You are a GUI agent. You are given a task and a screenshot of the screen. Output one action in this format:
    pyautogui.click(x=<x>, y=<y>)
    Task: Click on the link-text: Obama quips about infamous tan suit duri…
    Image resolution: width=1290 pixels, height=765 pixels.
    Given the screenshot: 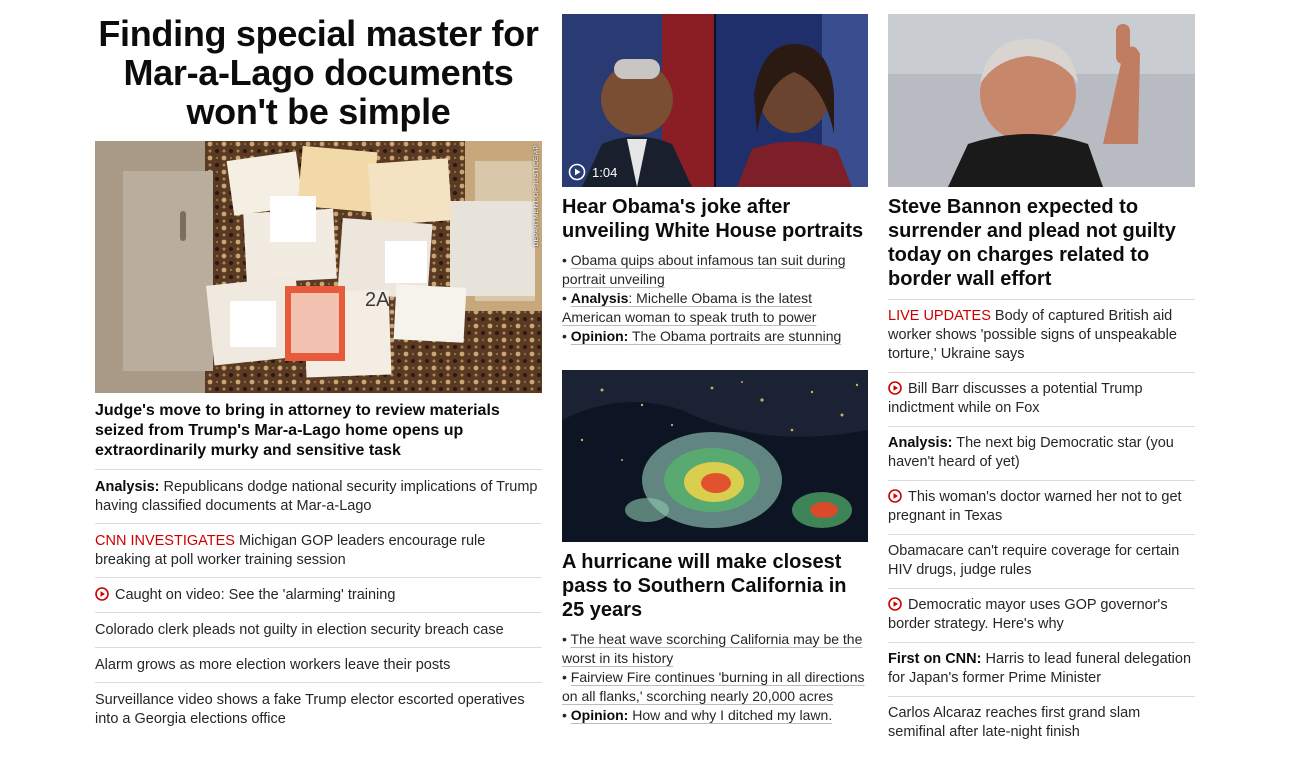 What is the action you would take?
    pyautogui.click(x=704, y=269)
    